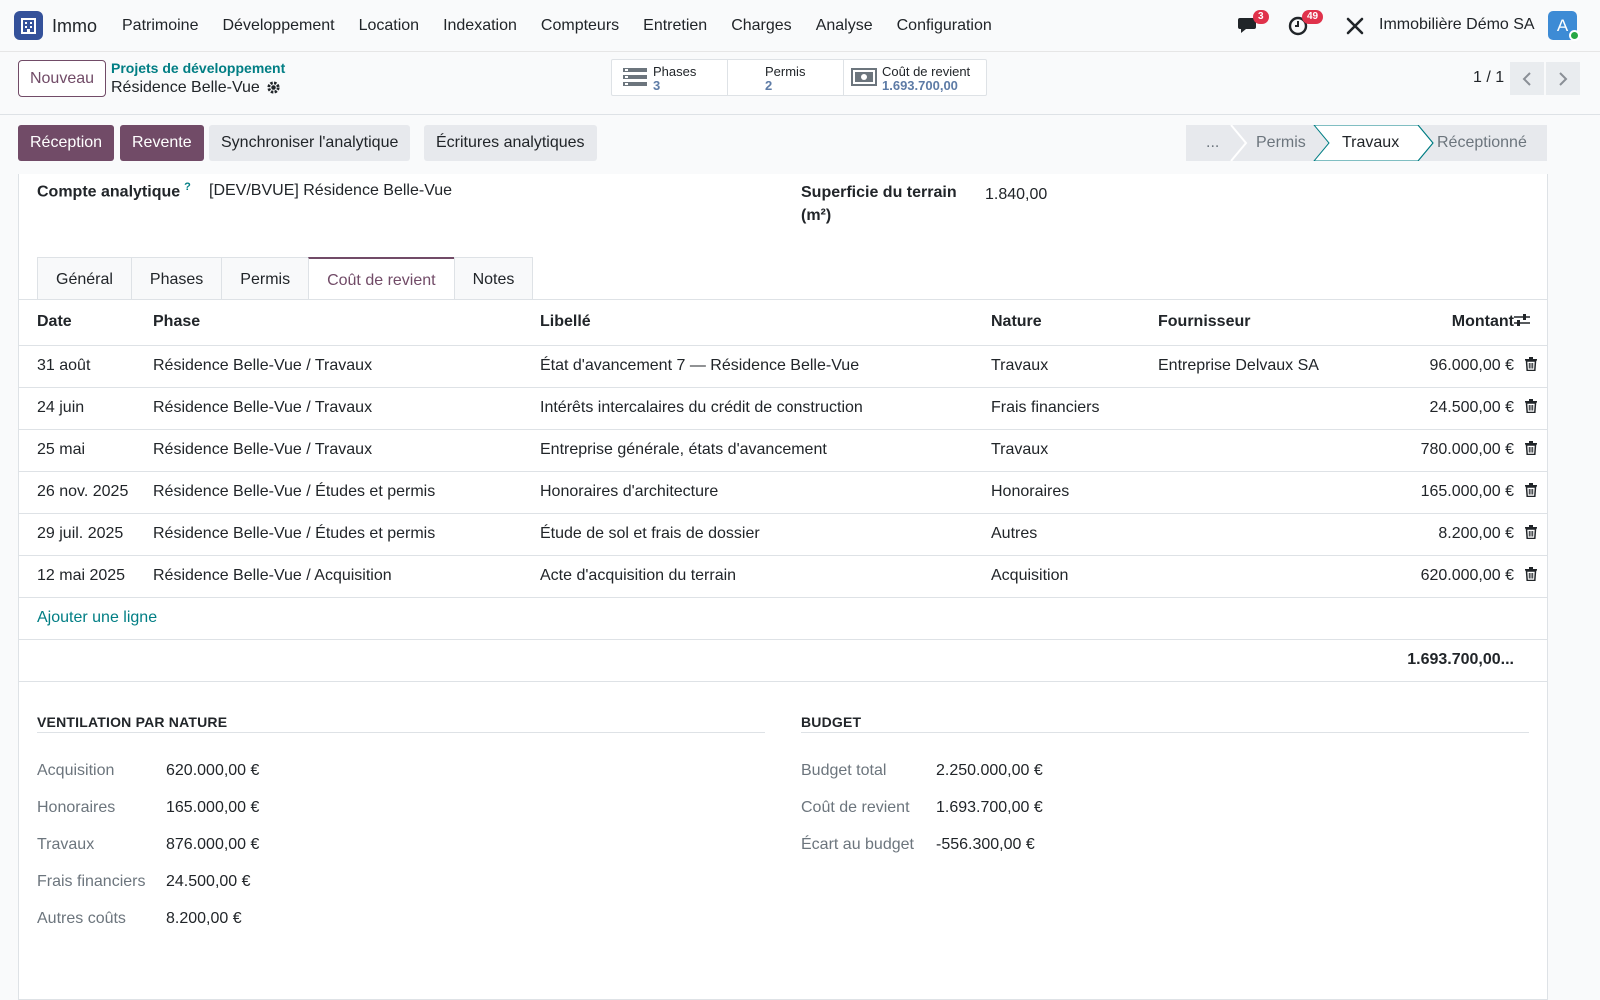  I want to click on cell-montant: 165.000,00 €, so click(1436, 492).